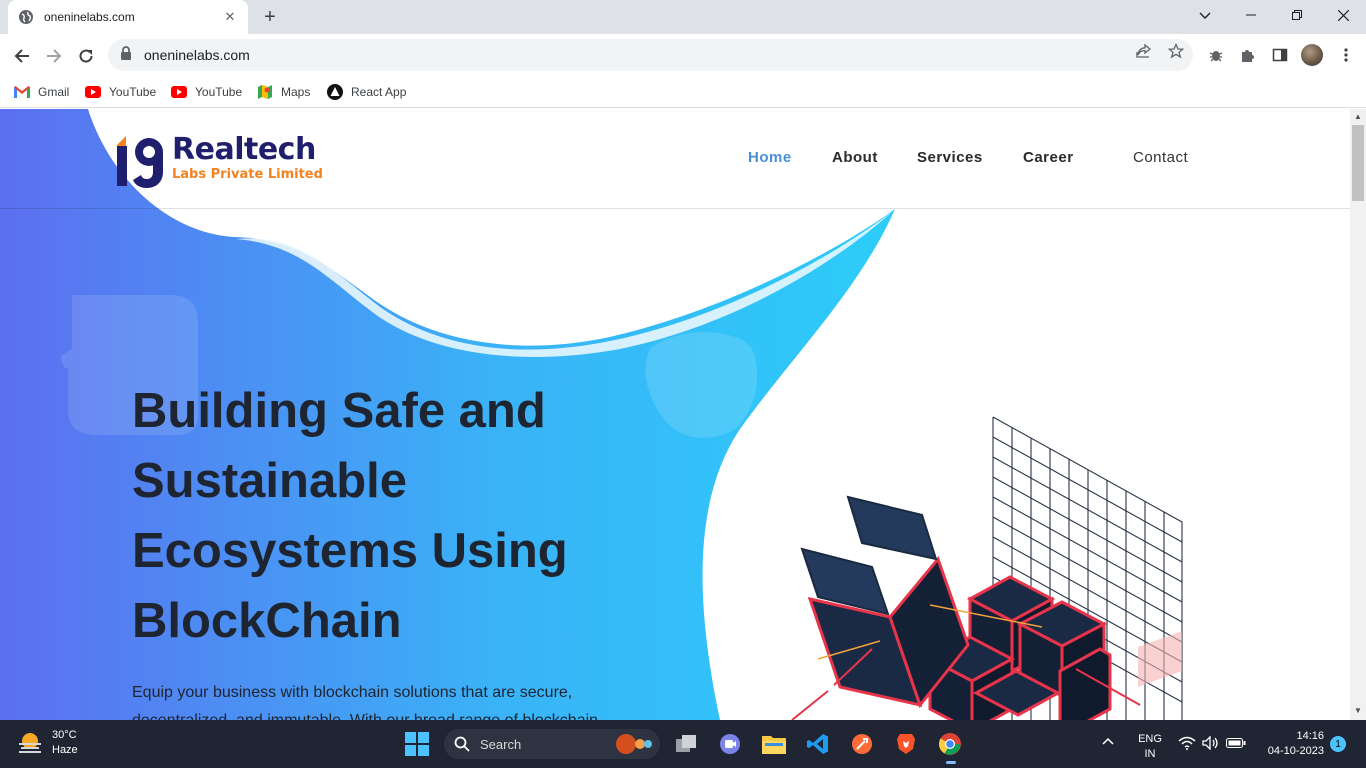 This screenshot has height=768, width=1366. Describe the element at coordinates (770, 157) in the screenshot. I see `nav-home: Home` at that location.